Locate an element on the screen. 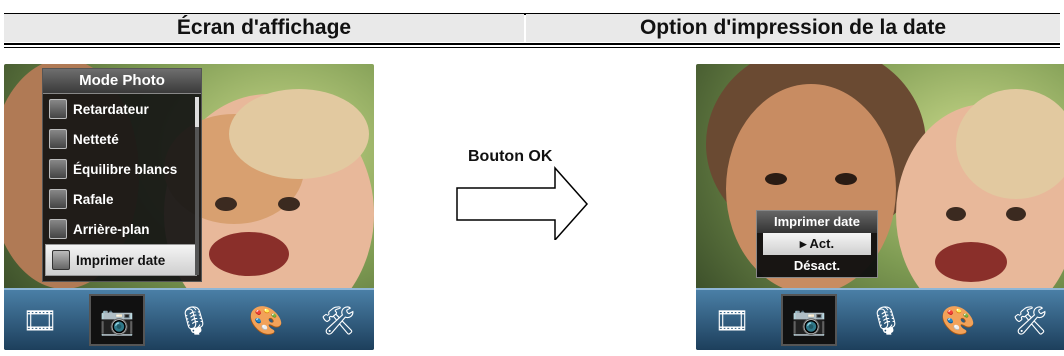  header-bottom-rule is located at coordinates (532, 44).